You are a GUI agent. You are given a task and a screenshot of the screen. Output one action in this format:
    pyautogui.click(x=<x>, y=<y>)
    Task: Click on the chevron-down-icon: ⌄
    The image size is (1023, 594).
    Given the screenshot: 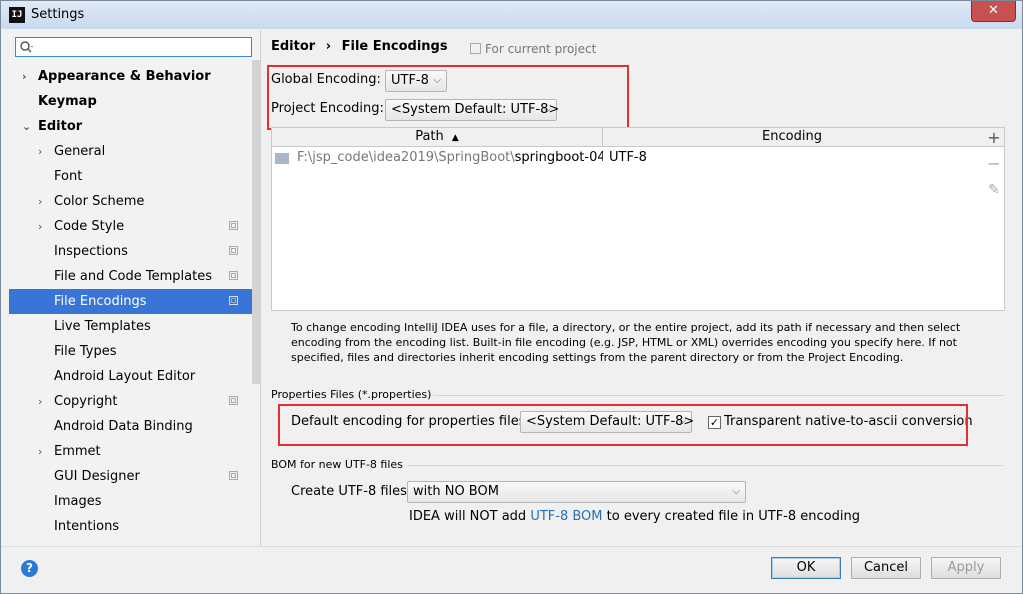 What is the action you would take?
    pyautogui.click(x=27, y=126)
    